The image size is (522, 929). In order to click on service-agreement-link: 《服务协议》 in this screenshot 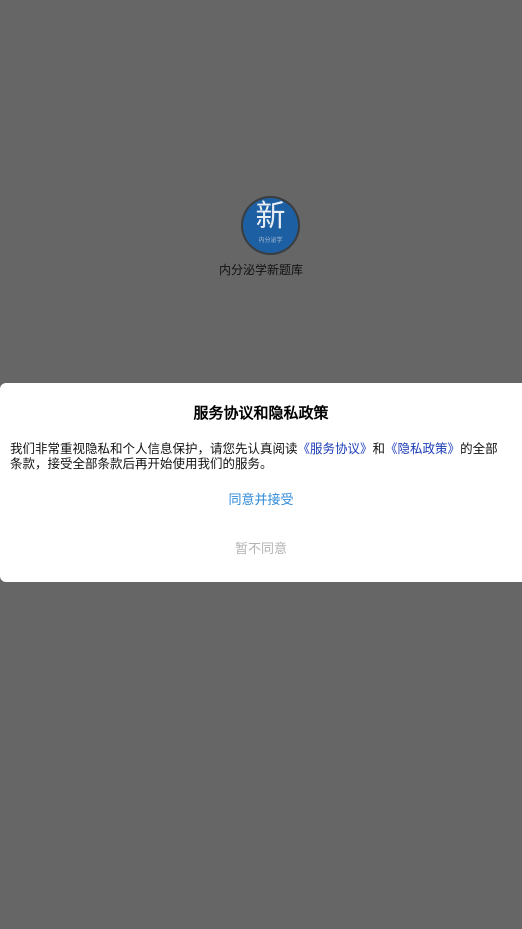, I will do `click(335, 448)`.